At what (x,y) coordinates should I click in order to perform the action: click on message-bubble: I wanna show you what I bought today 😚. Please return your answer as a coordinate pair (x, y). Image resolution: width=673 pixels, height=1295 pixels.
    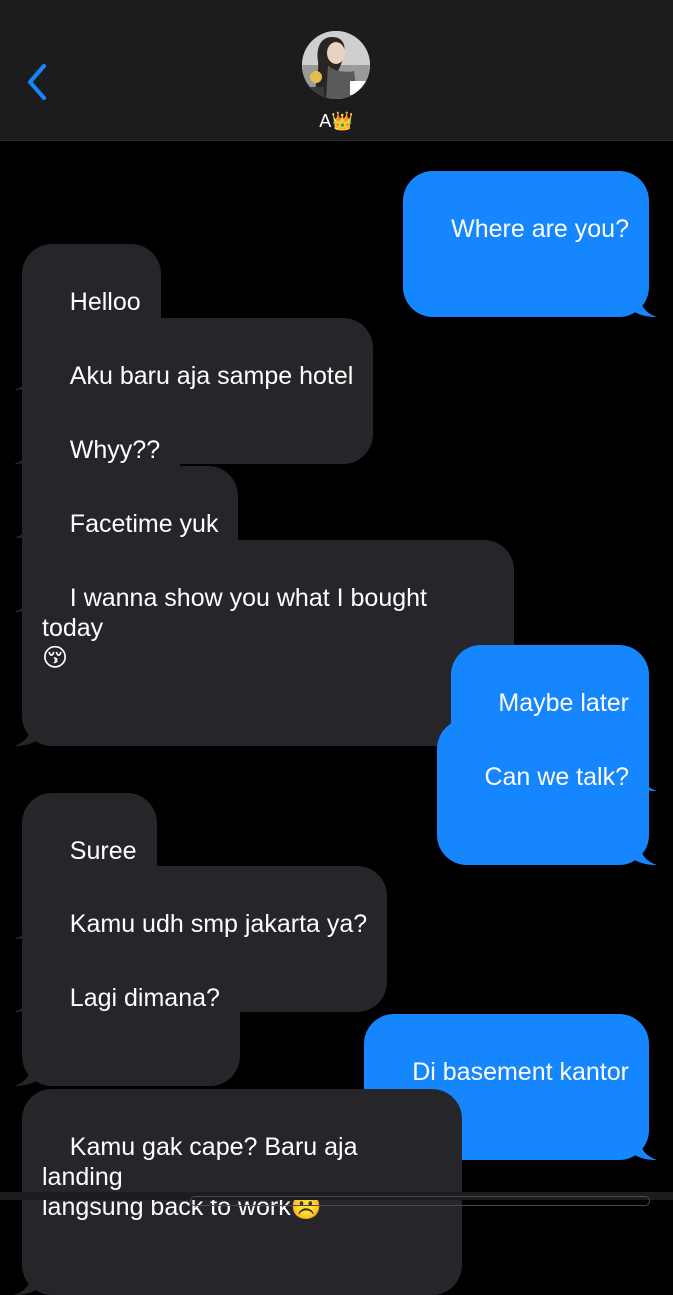
    Looking at the image, I should click on (264, 643).